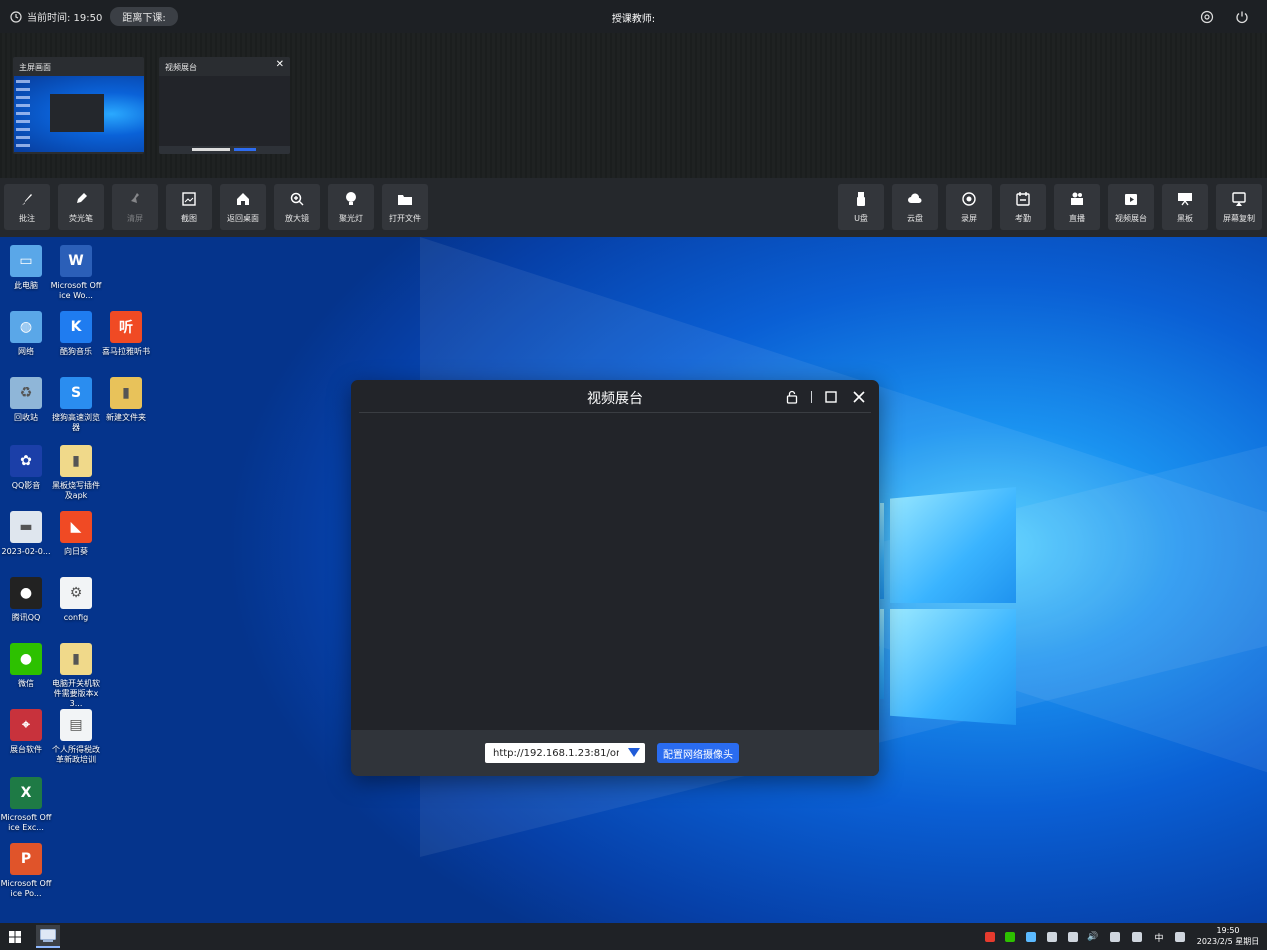 The image size is (1267, 950). Describe the element at coordinates (1137, 937) in the screenshot. I see `pen-tray-icon` at that location.